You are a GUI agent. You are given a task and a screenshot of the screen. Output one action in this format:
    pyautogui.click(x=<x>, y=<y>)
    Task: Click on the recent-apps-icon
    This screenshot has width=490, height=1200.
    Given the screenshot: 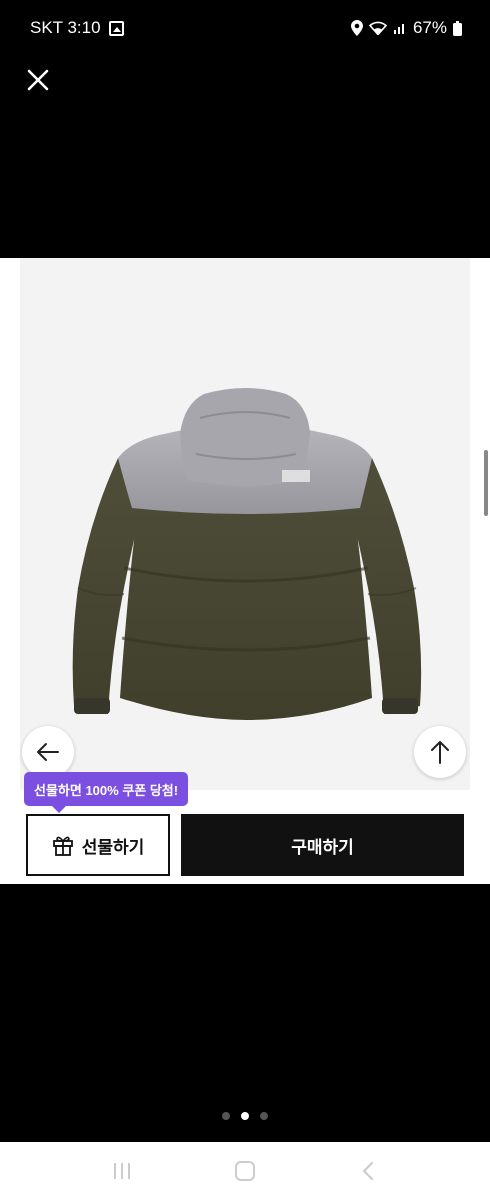 What is the action you would take?
    pyautogui.click(x=121, y=1171)
    